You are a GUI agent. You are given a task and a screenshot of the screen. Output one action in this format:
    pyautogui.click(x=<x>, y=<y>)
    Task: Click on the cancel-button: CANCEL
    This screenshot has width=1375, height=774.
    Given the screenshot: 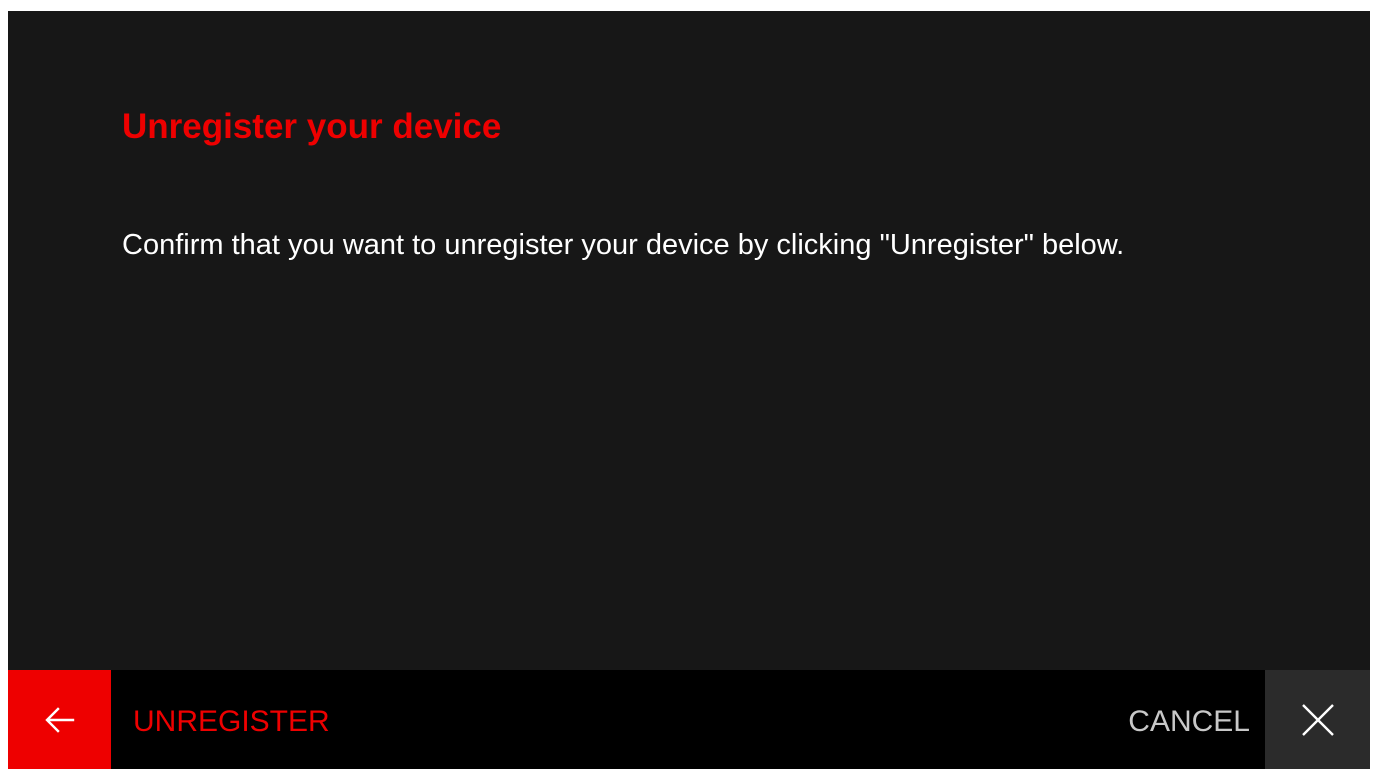 What is the action you would take?
    pyautogui.click(x=1189, y=719)
    